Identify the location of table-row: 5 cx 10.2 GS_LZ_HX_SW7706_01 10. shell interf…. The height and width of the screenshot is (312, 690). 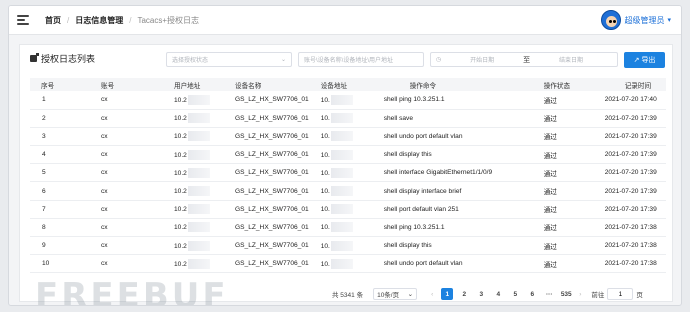
(348, 173).